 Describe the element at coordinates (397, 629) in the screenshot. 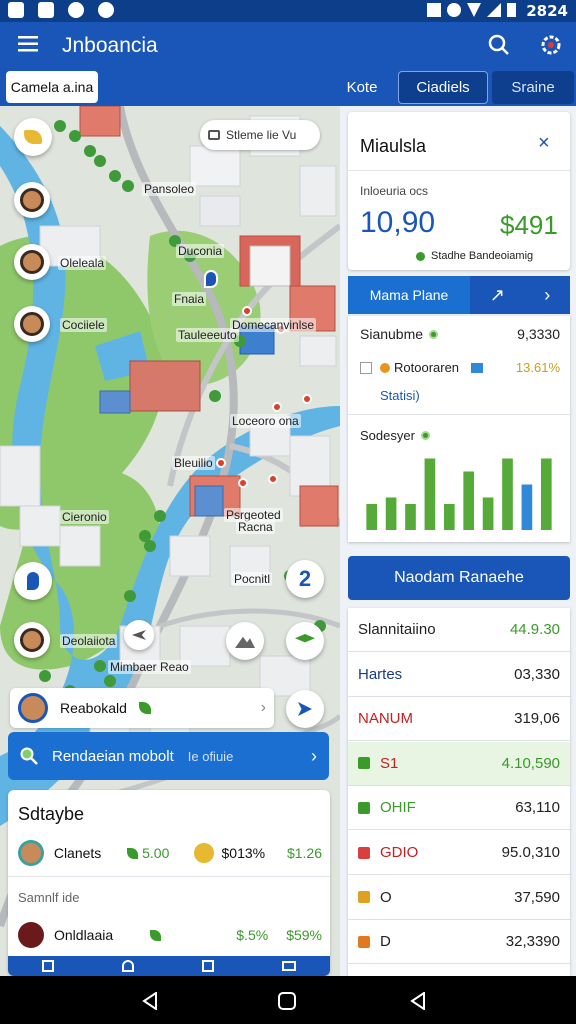

I see `list-item-label: Slannitaiino` at that location.